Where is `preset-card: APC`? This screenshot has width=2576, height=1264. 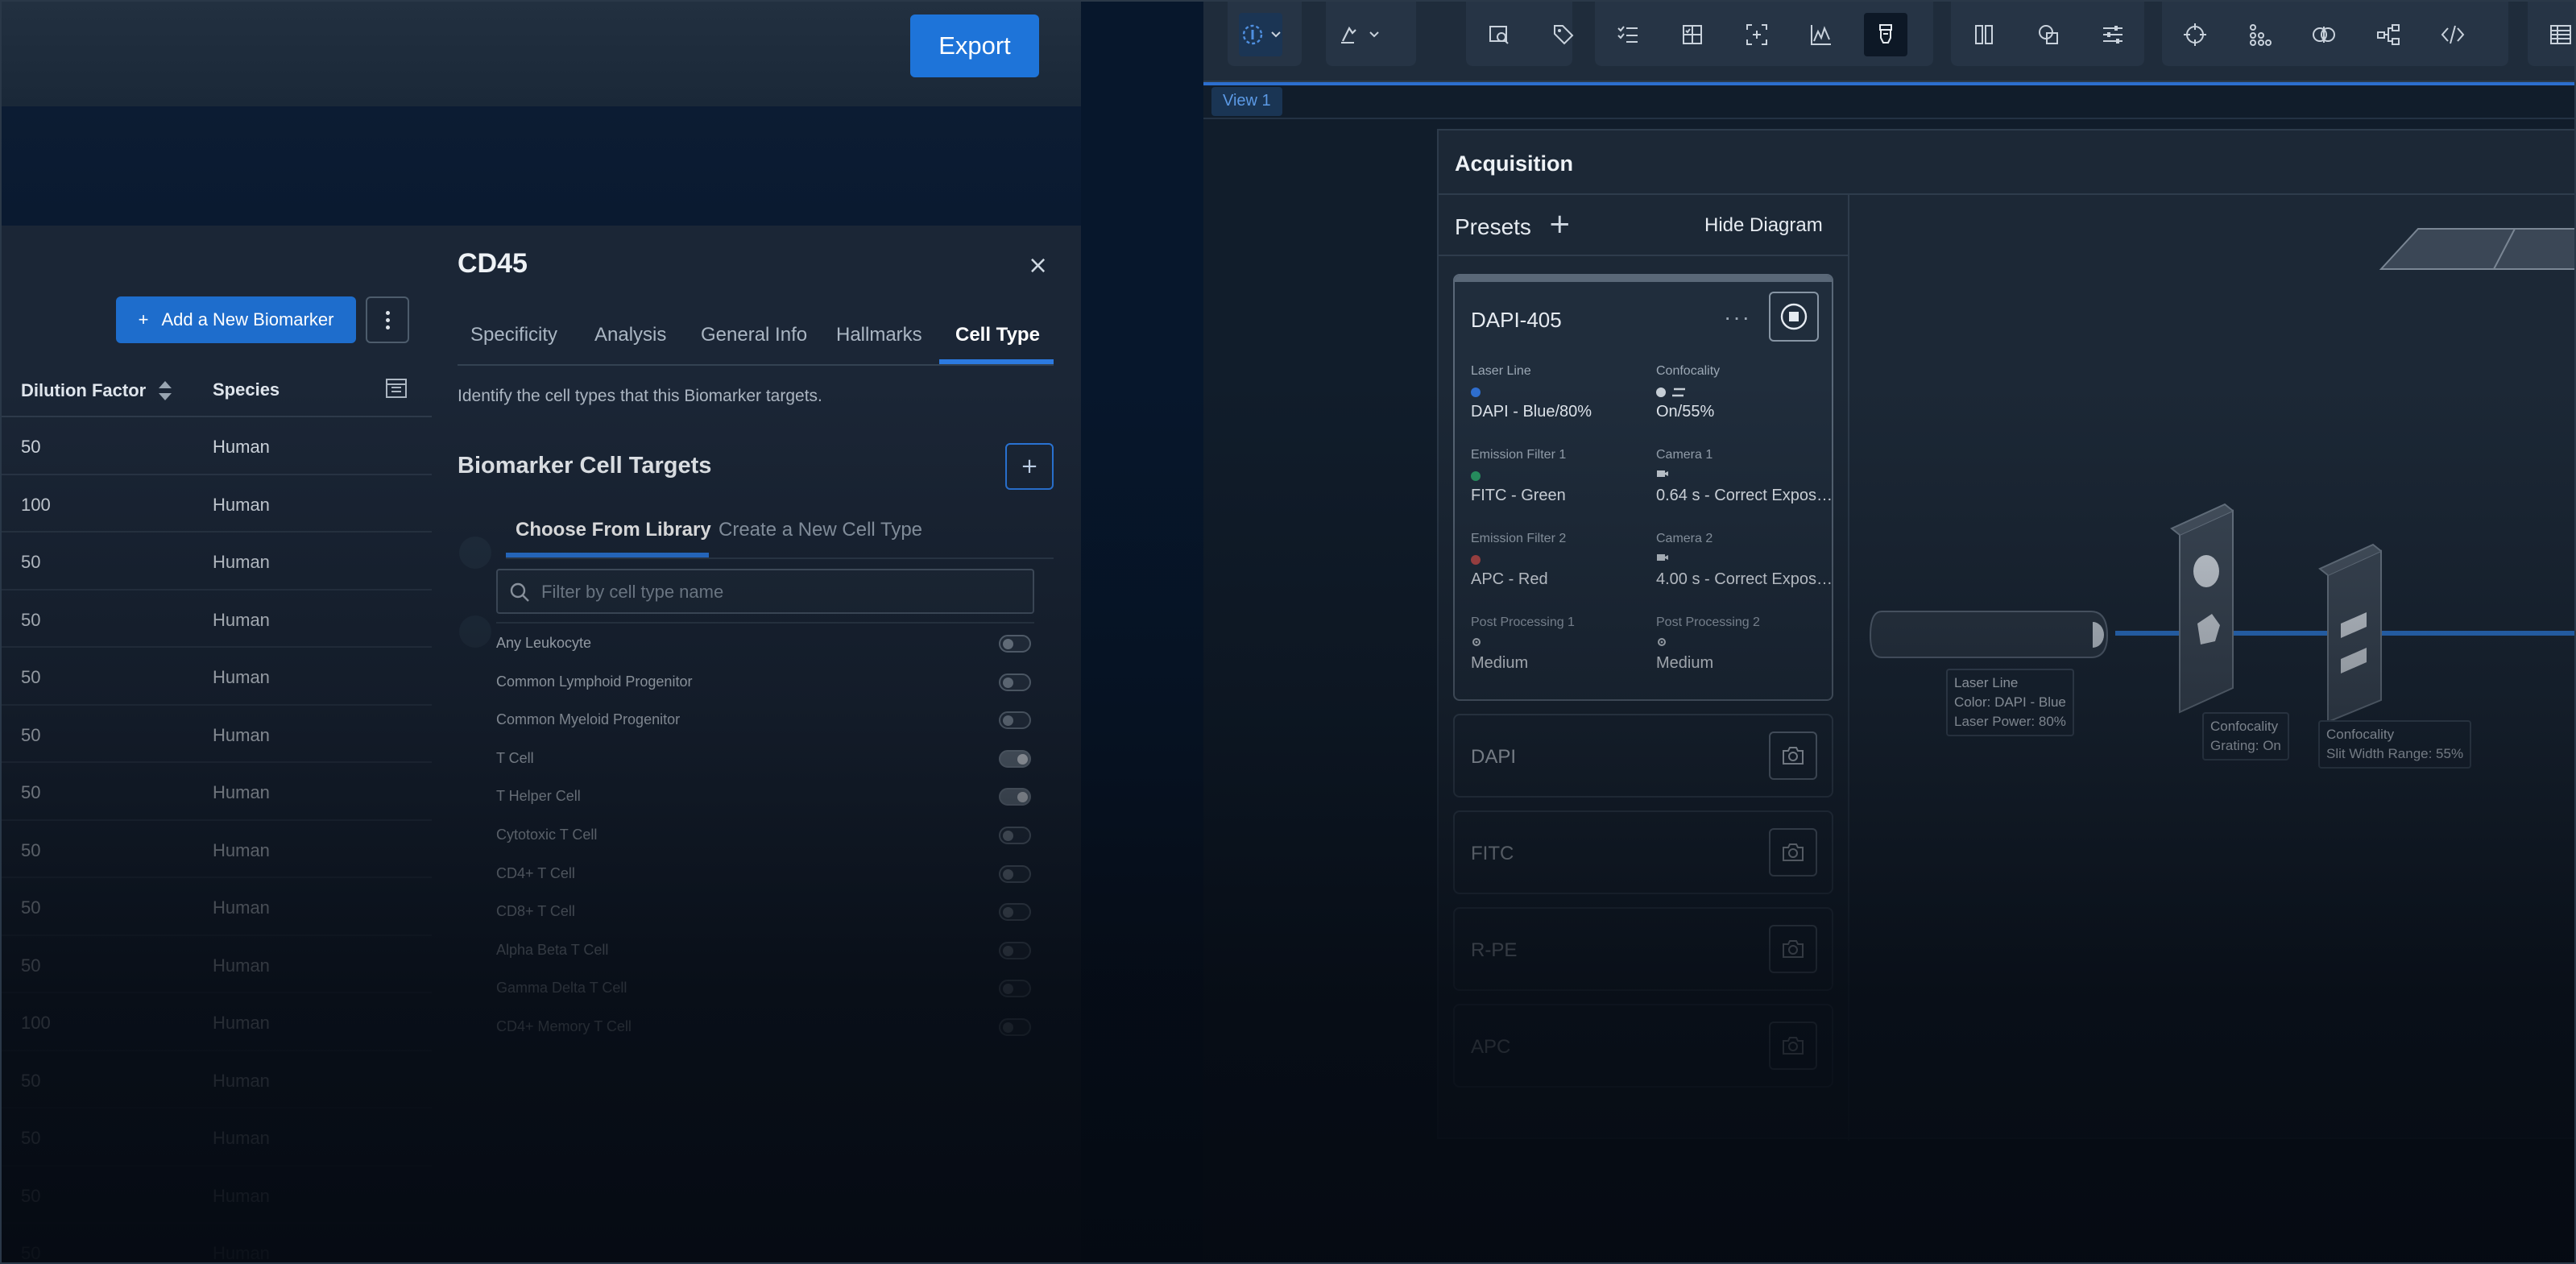 preset-card: APC is located at coordinates (1643, 1046).